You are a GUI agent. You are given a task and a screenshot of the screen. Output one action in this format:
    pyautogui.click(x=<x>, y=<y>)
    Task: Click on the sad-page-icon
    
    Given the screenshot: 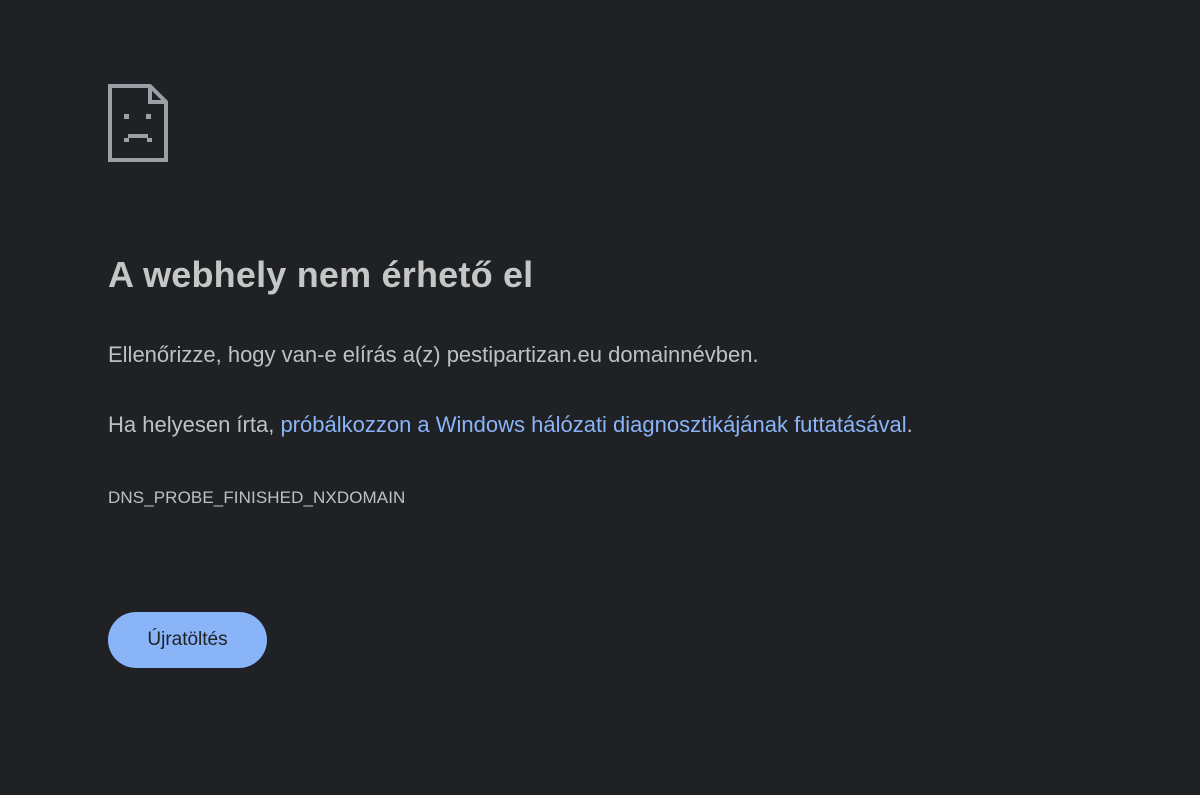 What is the action you would take?
    pyautogui.click(x=138, y=123)
    